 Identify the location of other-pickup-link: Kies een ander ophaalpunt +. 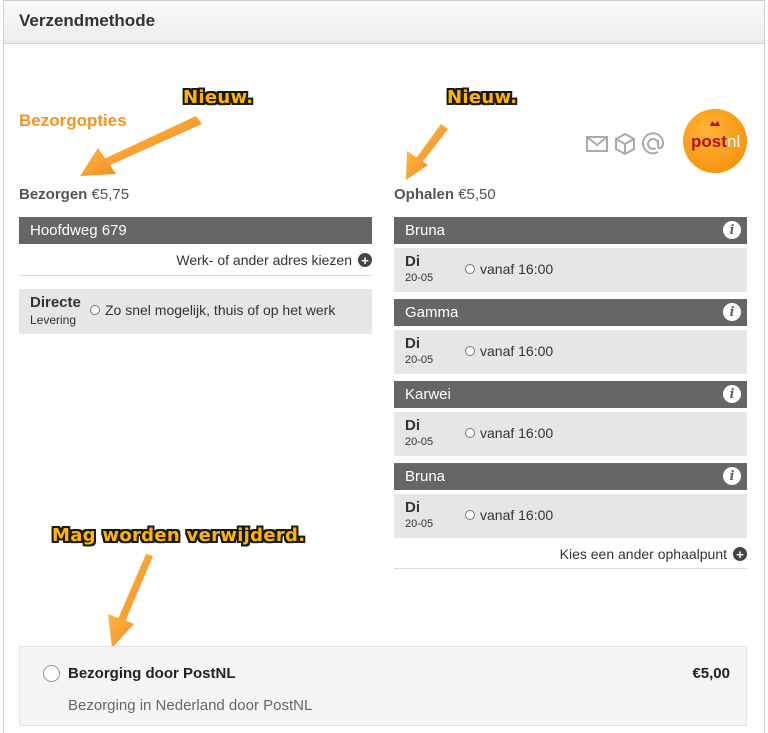
(653, 554).